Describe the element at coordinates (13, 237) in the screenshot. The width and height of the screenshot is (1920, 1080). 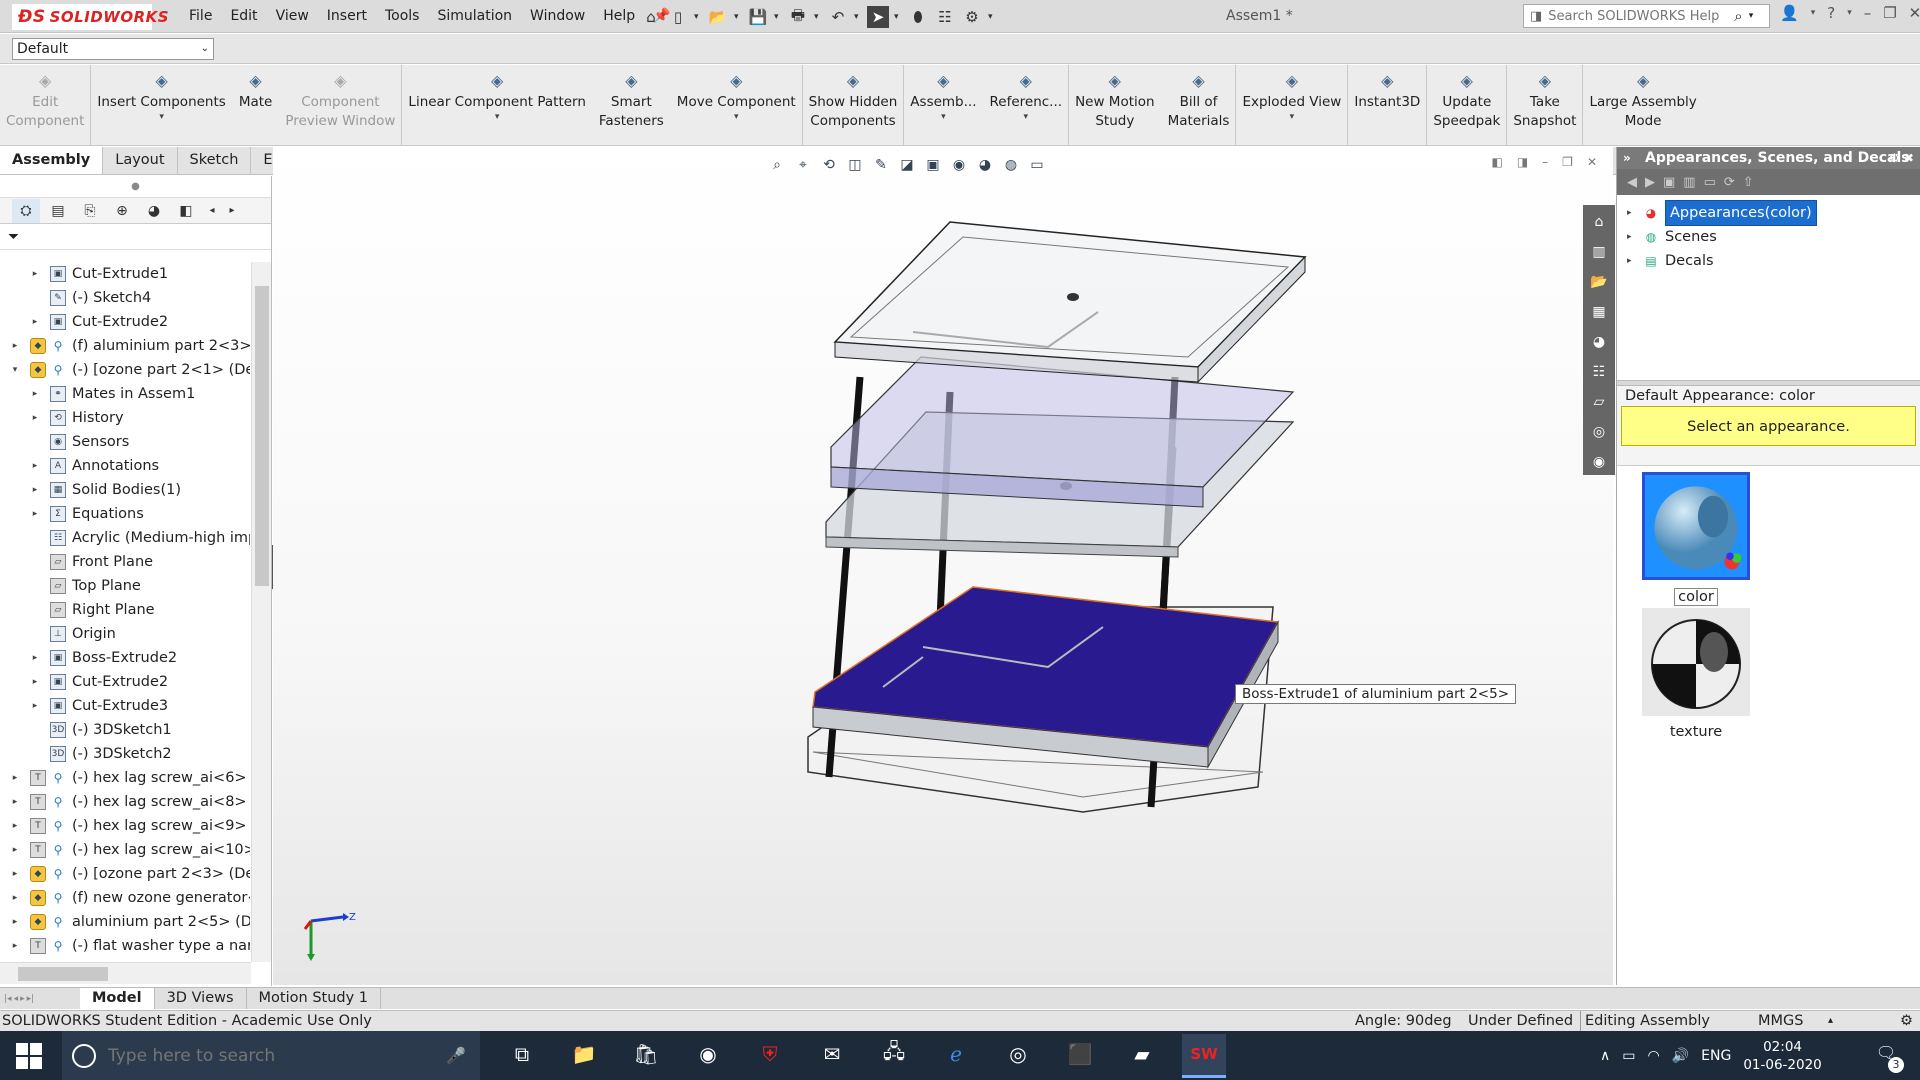
I see `filter-icon: ⏷` at that location.